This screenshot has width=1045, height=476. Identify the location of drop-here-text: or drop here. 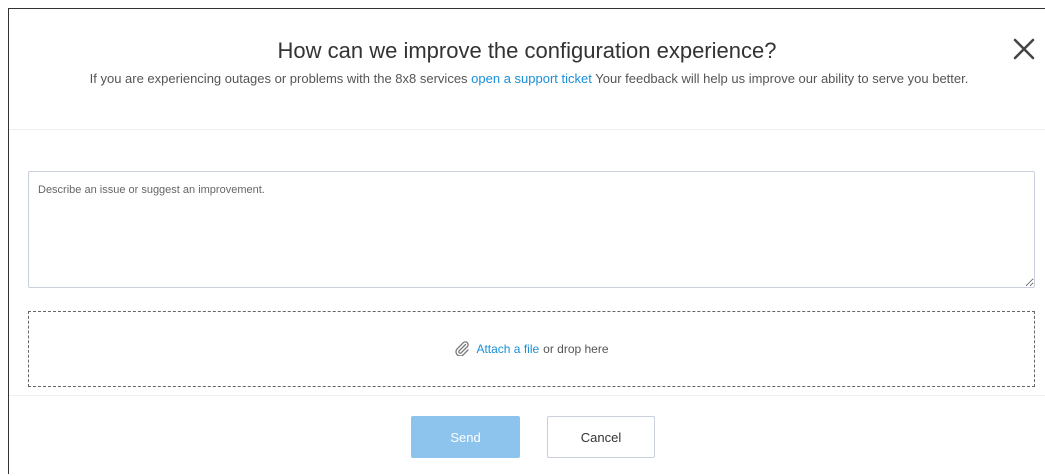
(576, 349).